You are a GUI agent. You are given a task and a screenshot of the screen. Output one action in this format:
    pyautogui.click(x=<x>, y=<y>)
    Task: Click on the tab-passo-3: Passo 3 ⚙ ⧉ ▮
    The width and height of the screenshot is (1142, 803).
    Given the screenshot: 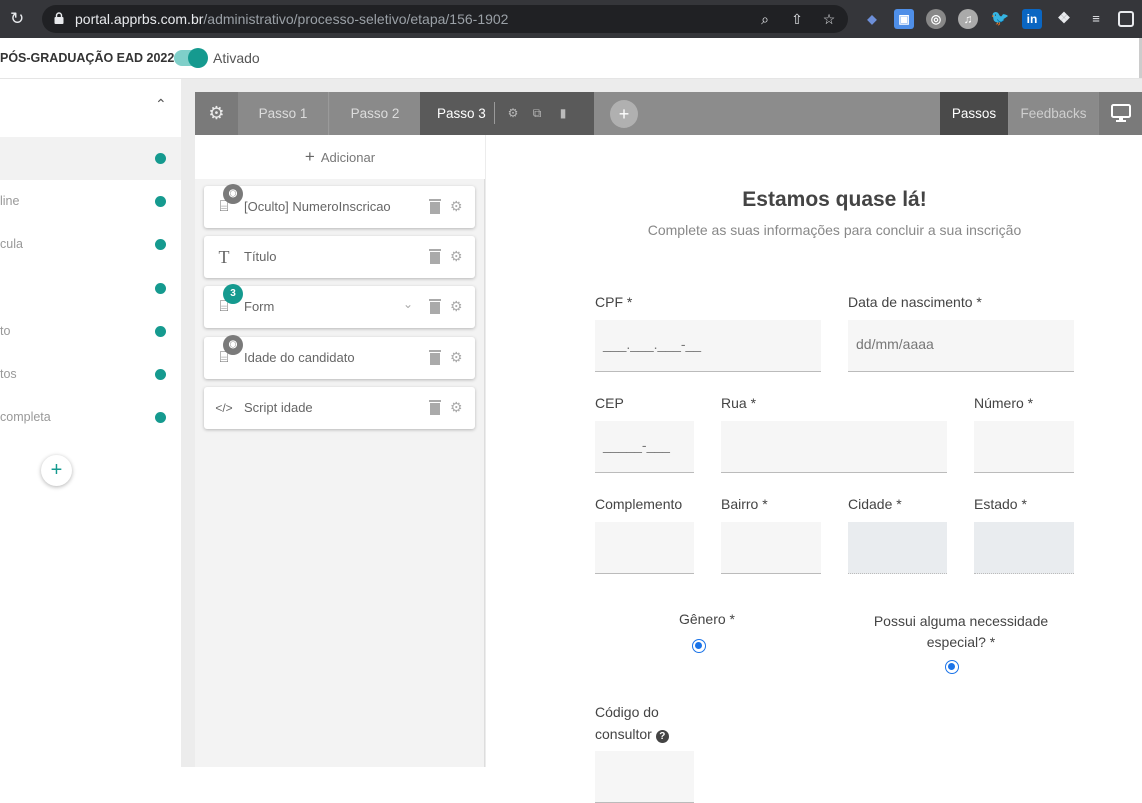 What is the action you would take?
    pyautogui.click(x=507, y=113)
    